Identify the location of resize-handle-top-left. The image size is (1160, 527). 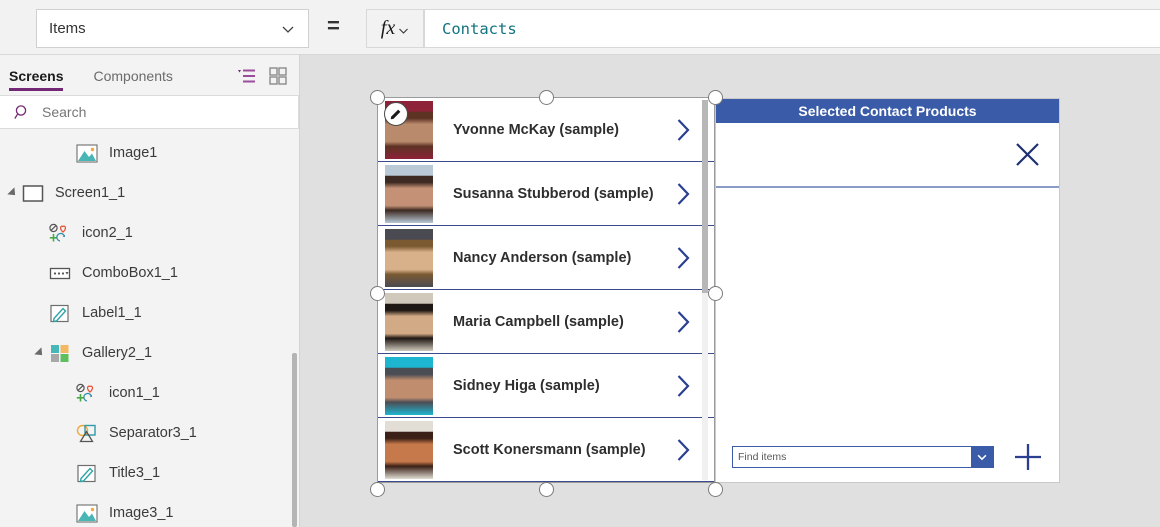
(377, 97).